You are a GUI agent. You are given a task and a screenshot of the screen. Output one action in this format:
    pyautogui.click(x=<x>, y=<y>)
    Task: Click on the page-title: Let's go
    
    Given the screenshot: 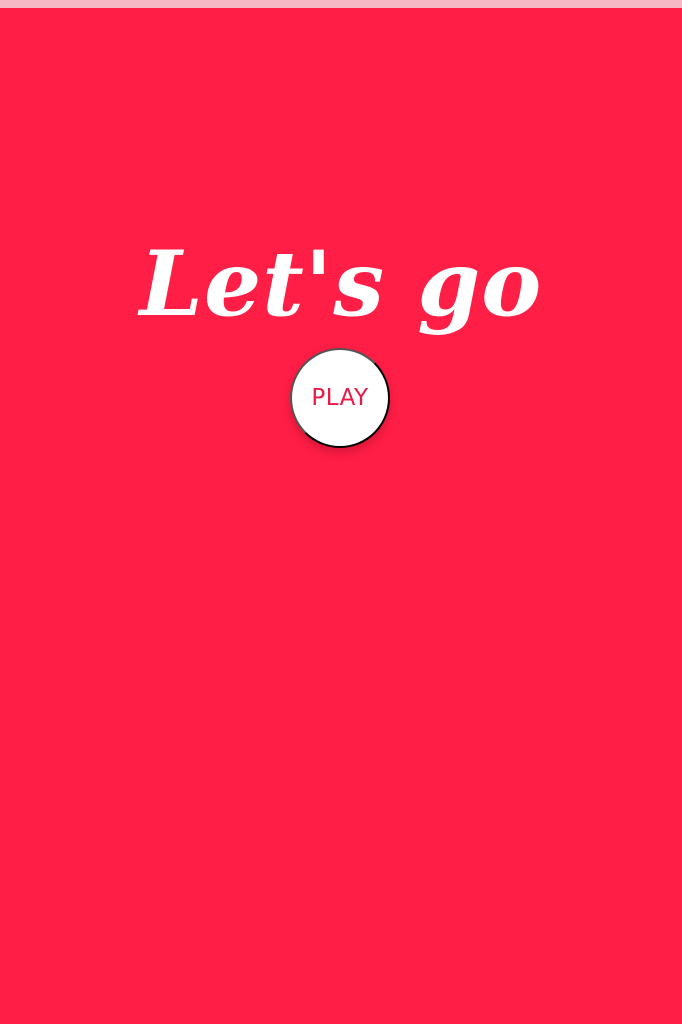 What is the action you would take?
    pyautogui.click(x=341, y=284)
    